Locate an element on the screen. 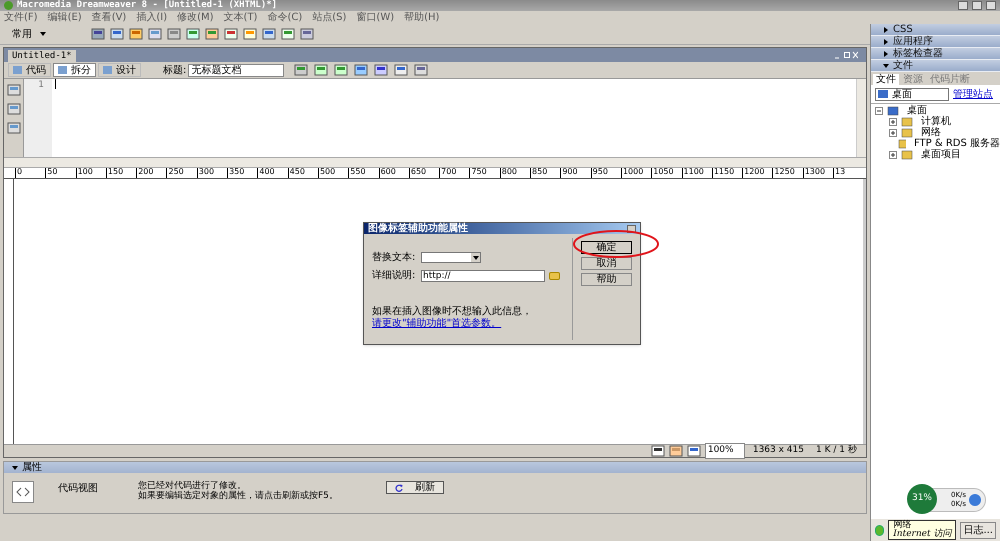  status-icon is located at coordinates (879, 530).